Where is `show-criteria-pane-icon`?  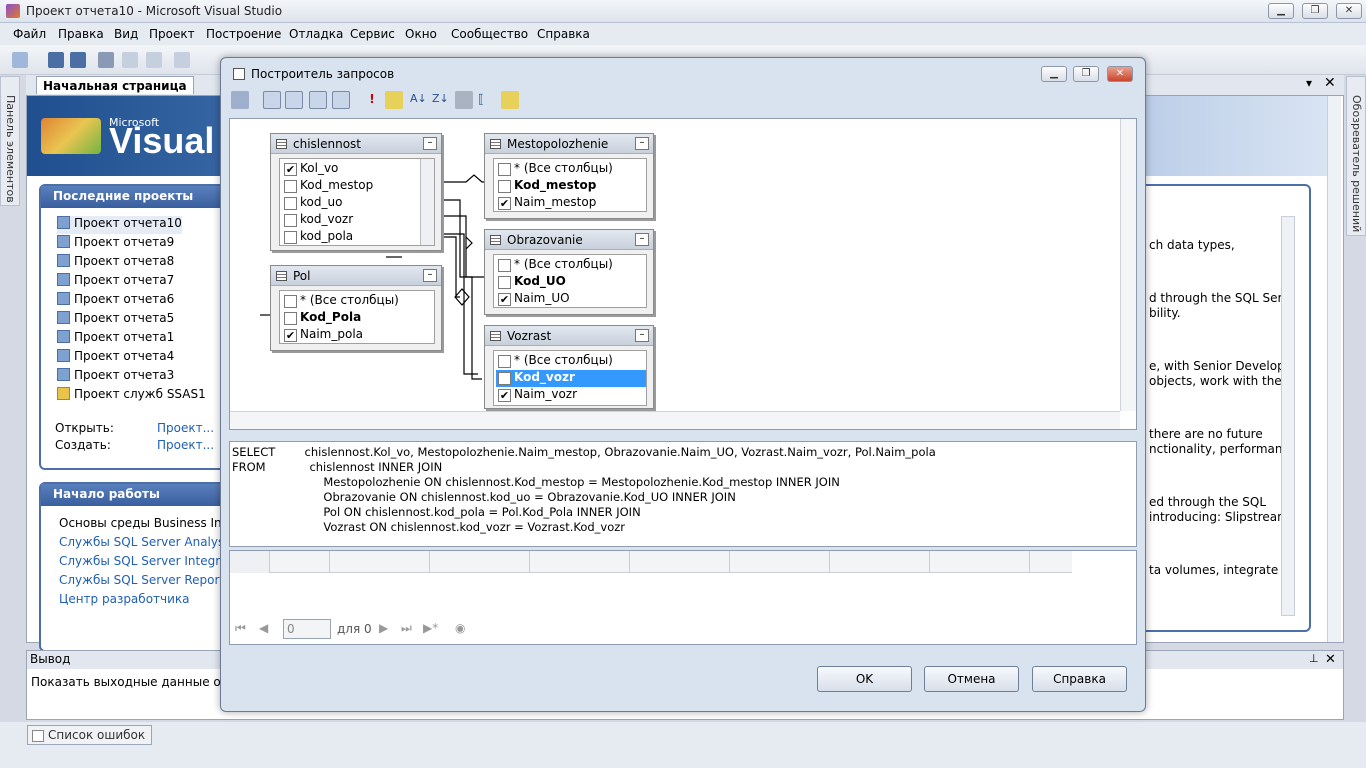 show-criteria-pane-icon is located at coordinates (294, 100).